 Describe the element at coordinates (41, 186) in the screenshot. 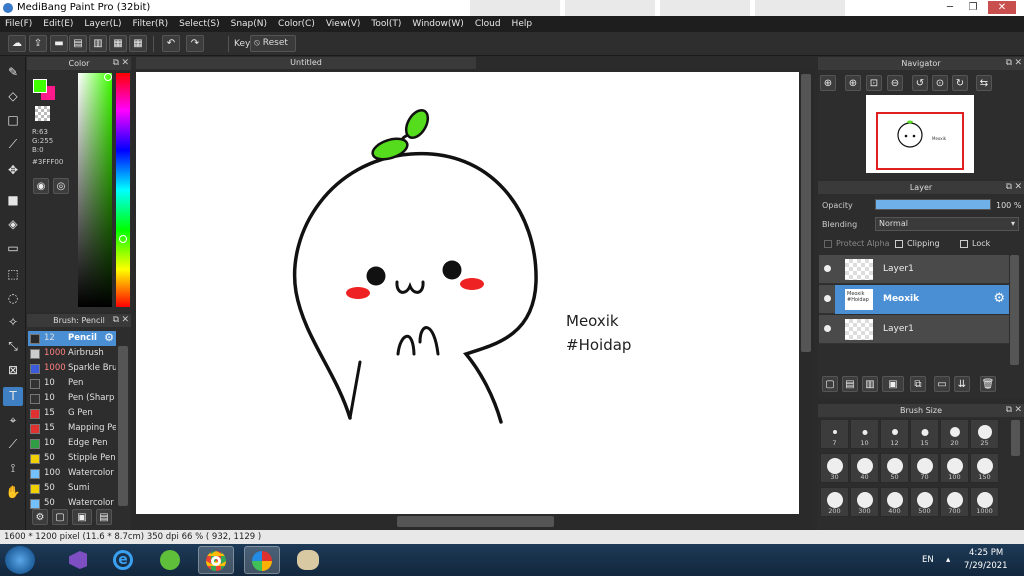

I see `palette-icon: ◉` at that location.